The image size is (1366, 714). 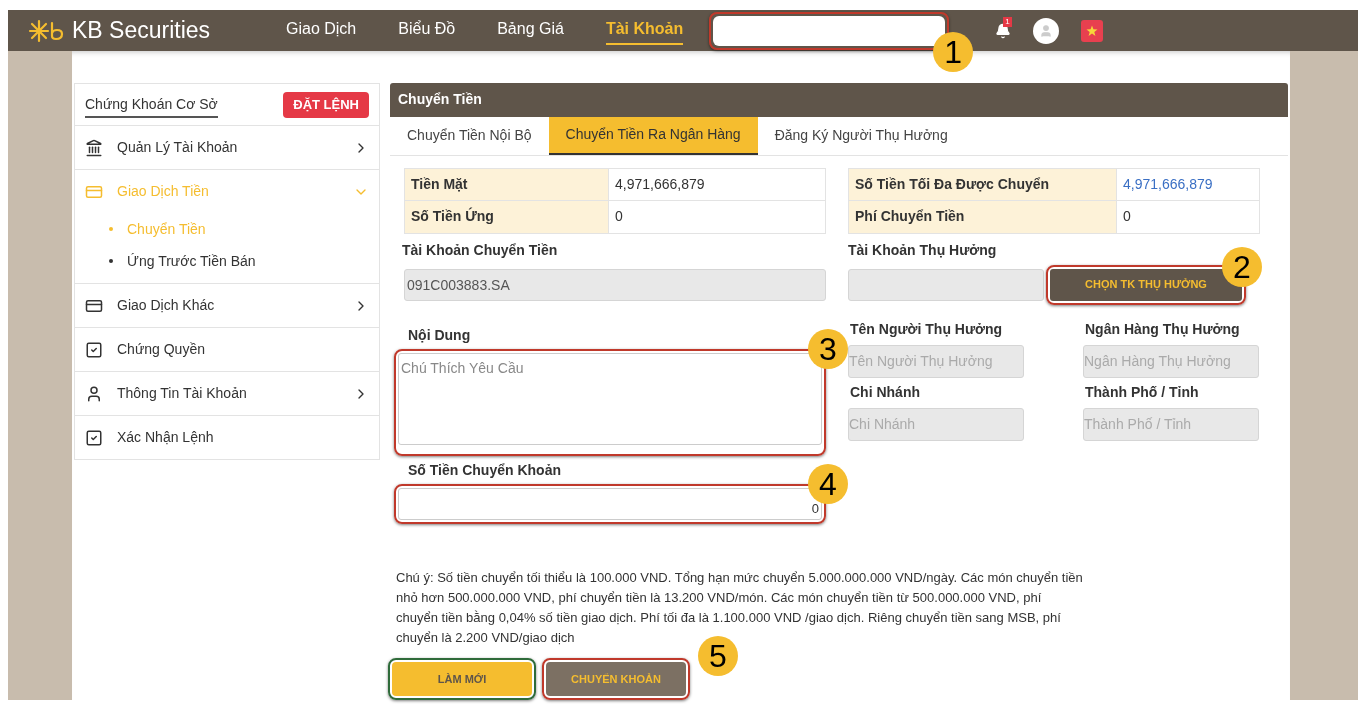 What do you see at coordinates (1171, 361) in the screenshot?
I see `beneficiary-detail-field: Ngân Hàng Thụ Hưởng` at bounding box center [1171, 361].